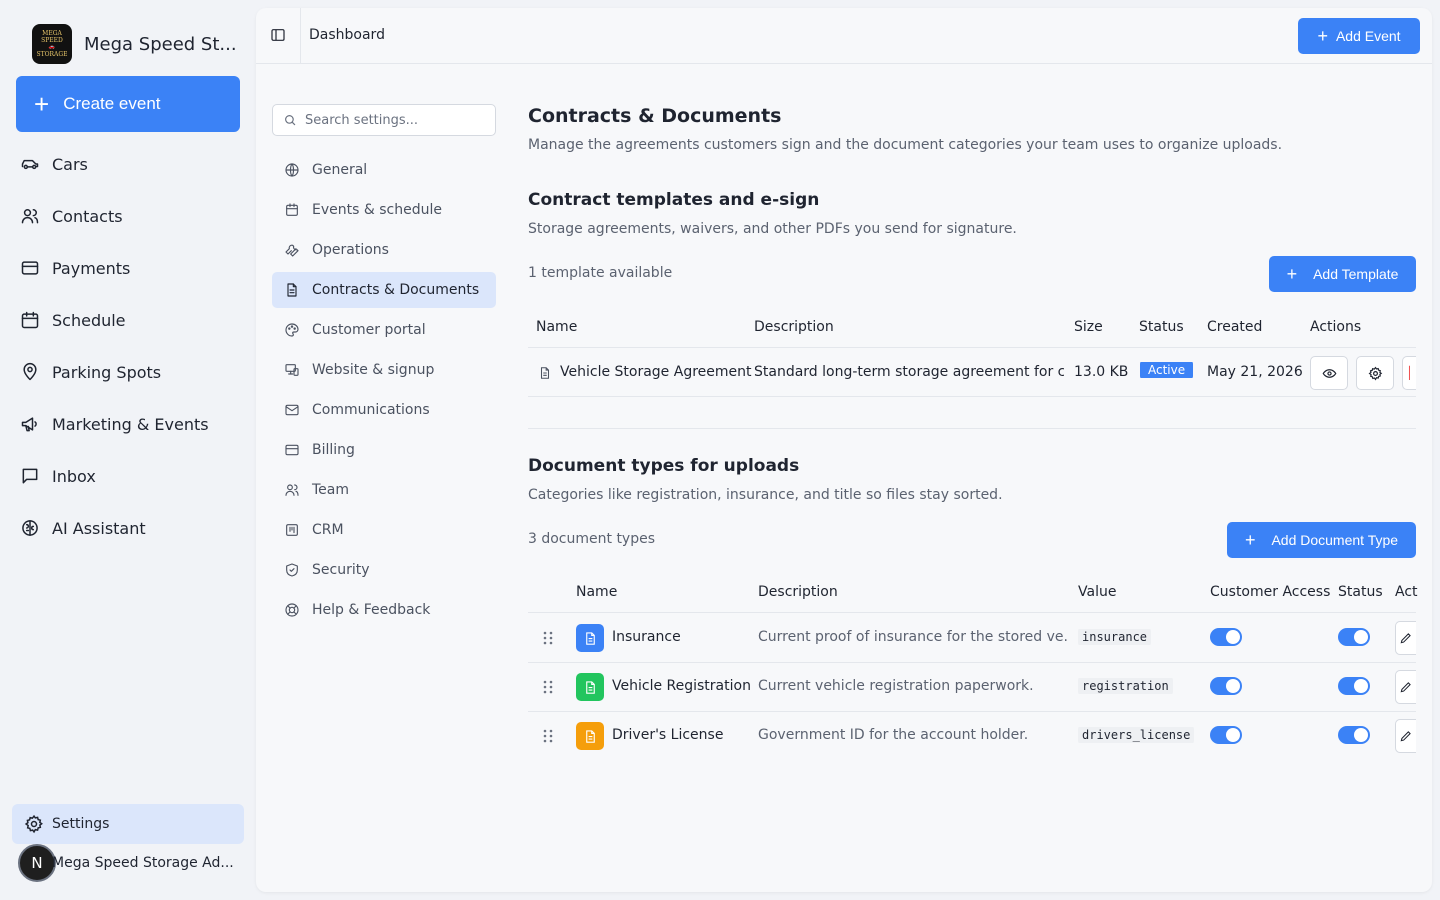 Image resolution: width=1440 pixels, height=900 pixels. What do you see at coordinates (128, 164) in the screenshot?
I see `sidebar-item-cars: Cars` at bounding box center [128, 164].